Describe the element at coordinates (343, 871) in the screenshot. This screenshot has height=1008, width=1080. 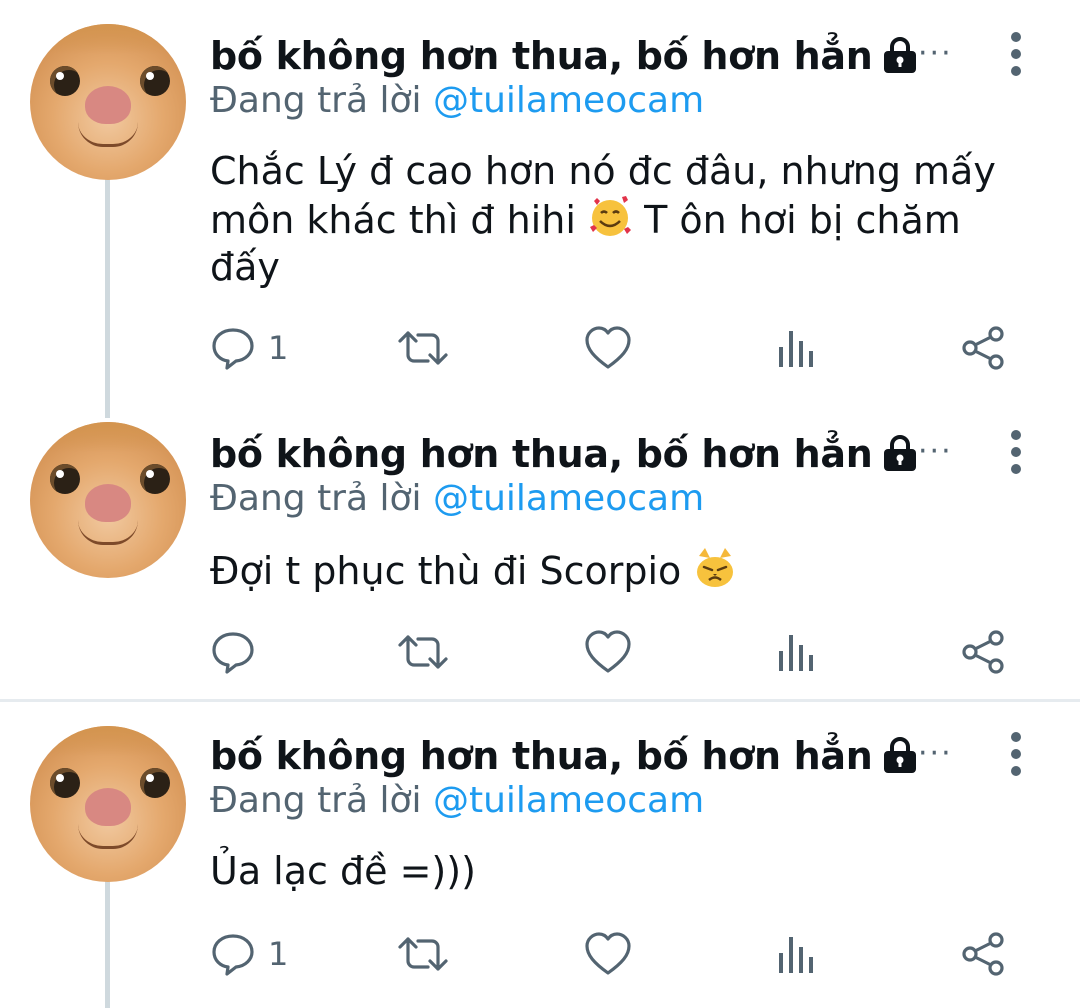
I see `tweet-text-part: Ủa lạc đề =)))` at that location.